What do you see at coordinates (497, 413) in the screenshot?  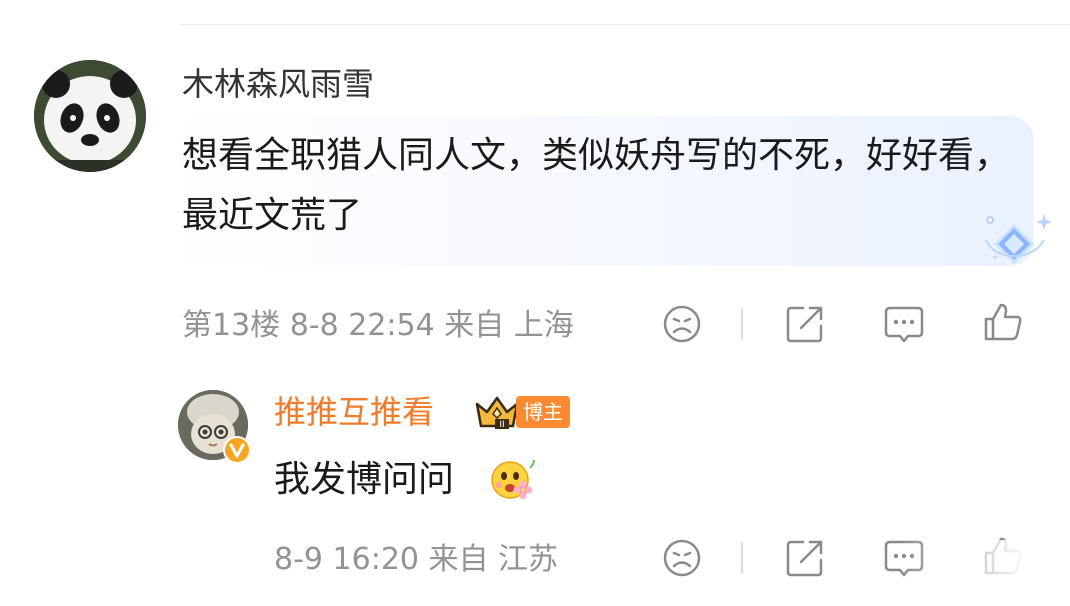 I see `crown-icon: II` at bounding box center [497, 413].